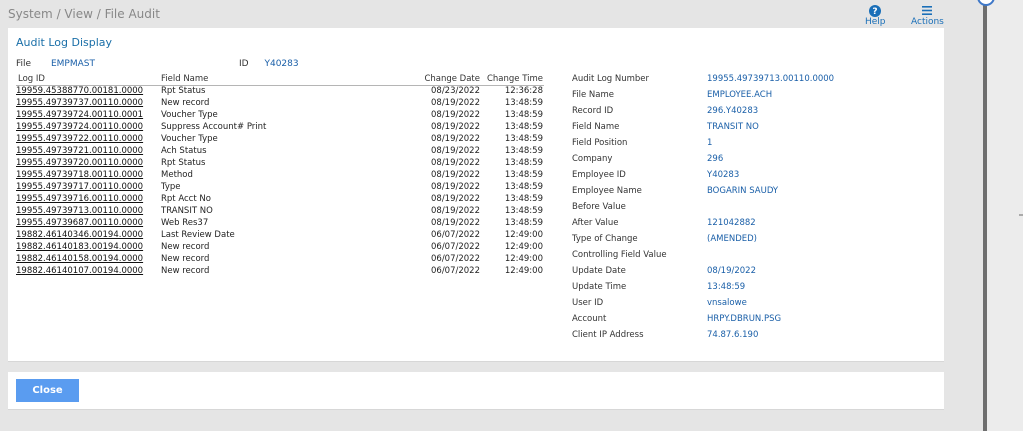  What do you see at coordinates (24, 64) in the screenshot?
I see `file-label: File` at bounding box center [24, 64].